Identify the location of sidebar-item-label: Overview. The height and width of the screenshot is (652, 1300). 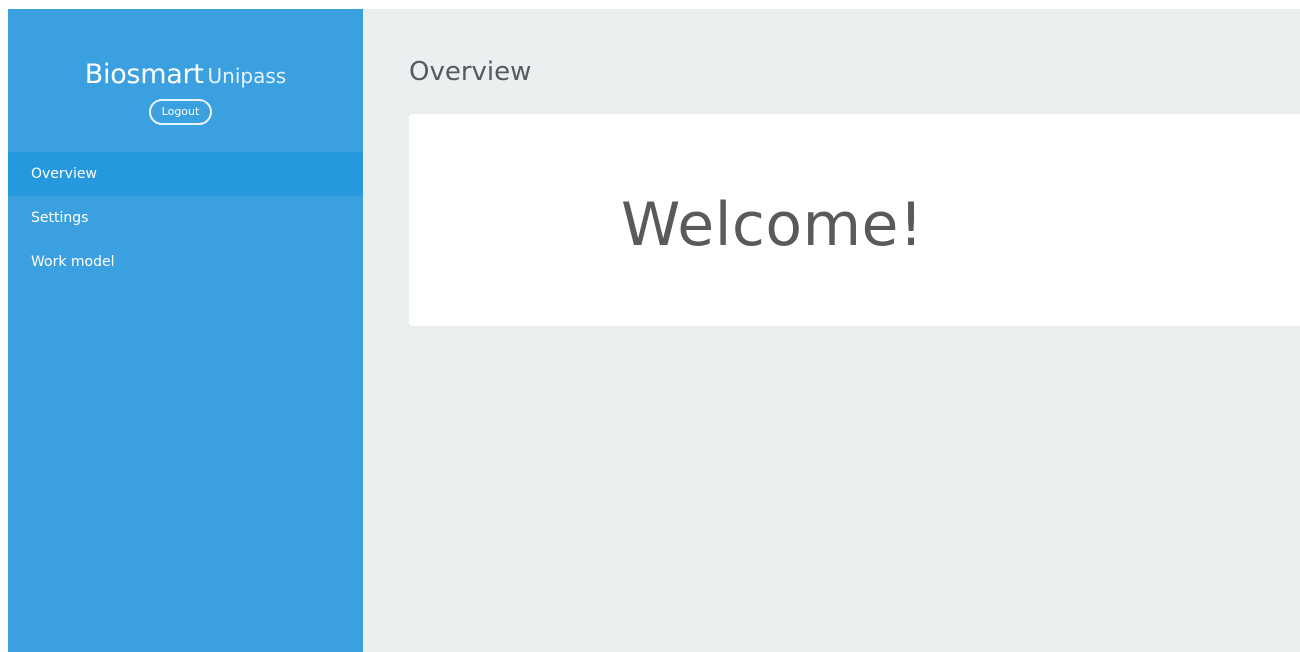
(64, 174).